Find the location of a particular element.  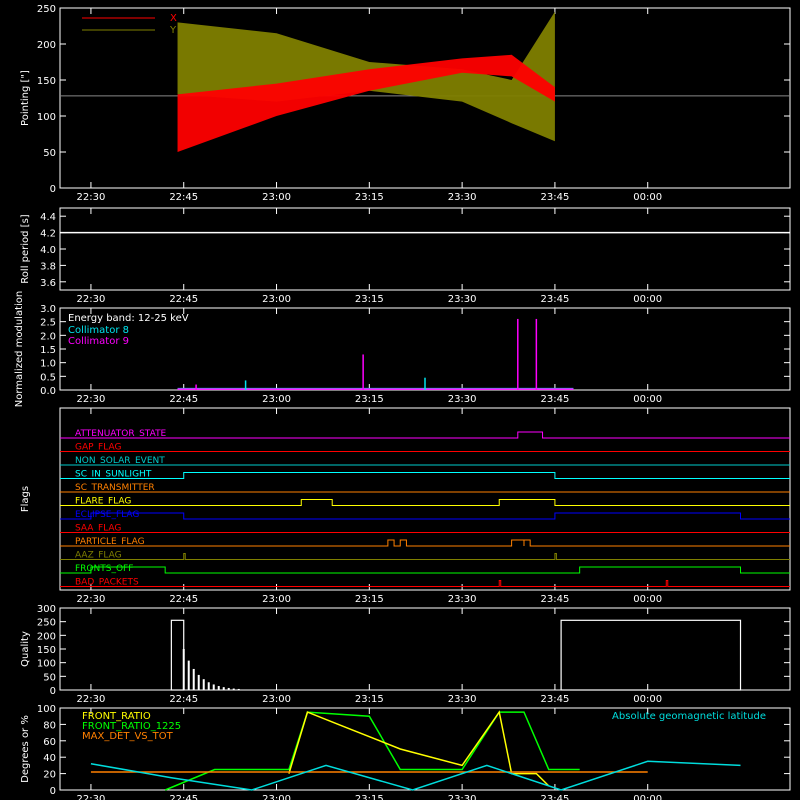

y-tick-label: 4.4 is located at coordinates (48, 217).